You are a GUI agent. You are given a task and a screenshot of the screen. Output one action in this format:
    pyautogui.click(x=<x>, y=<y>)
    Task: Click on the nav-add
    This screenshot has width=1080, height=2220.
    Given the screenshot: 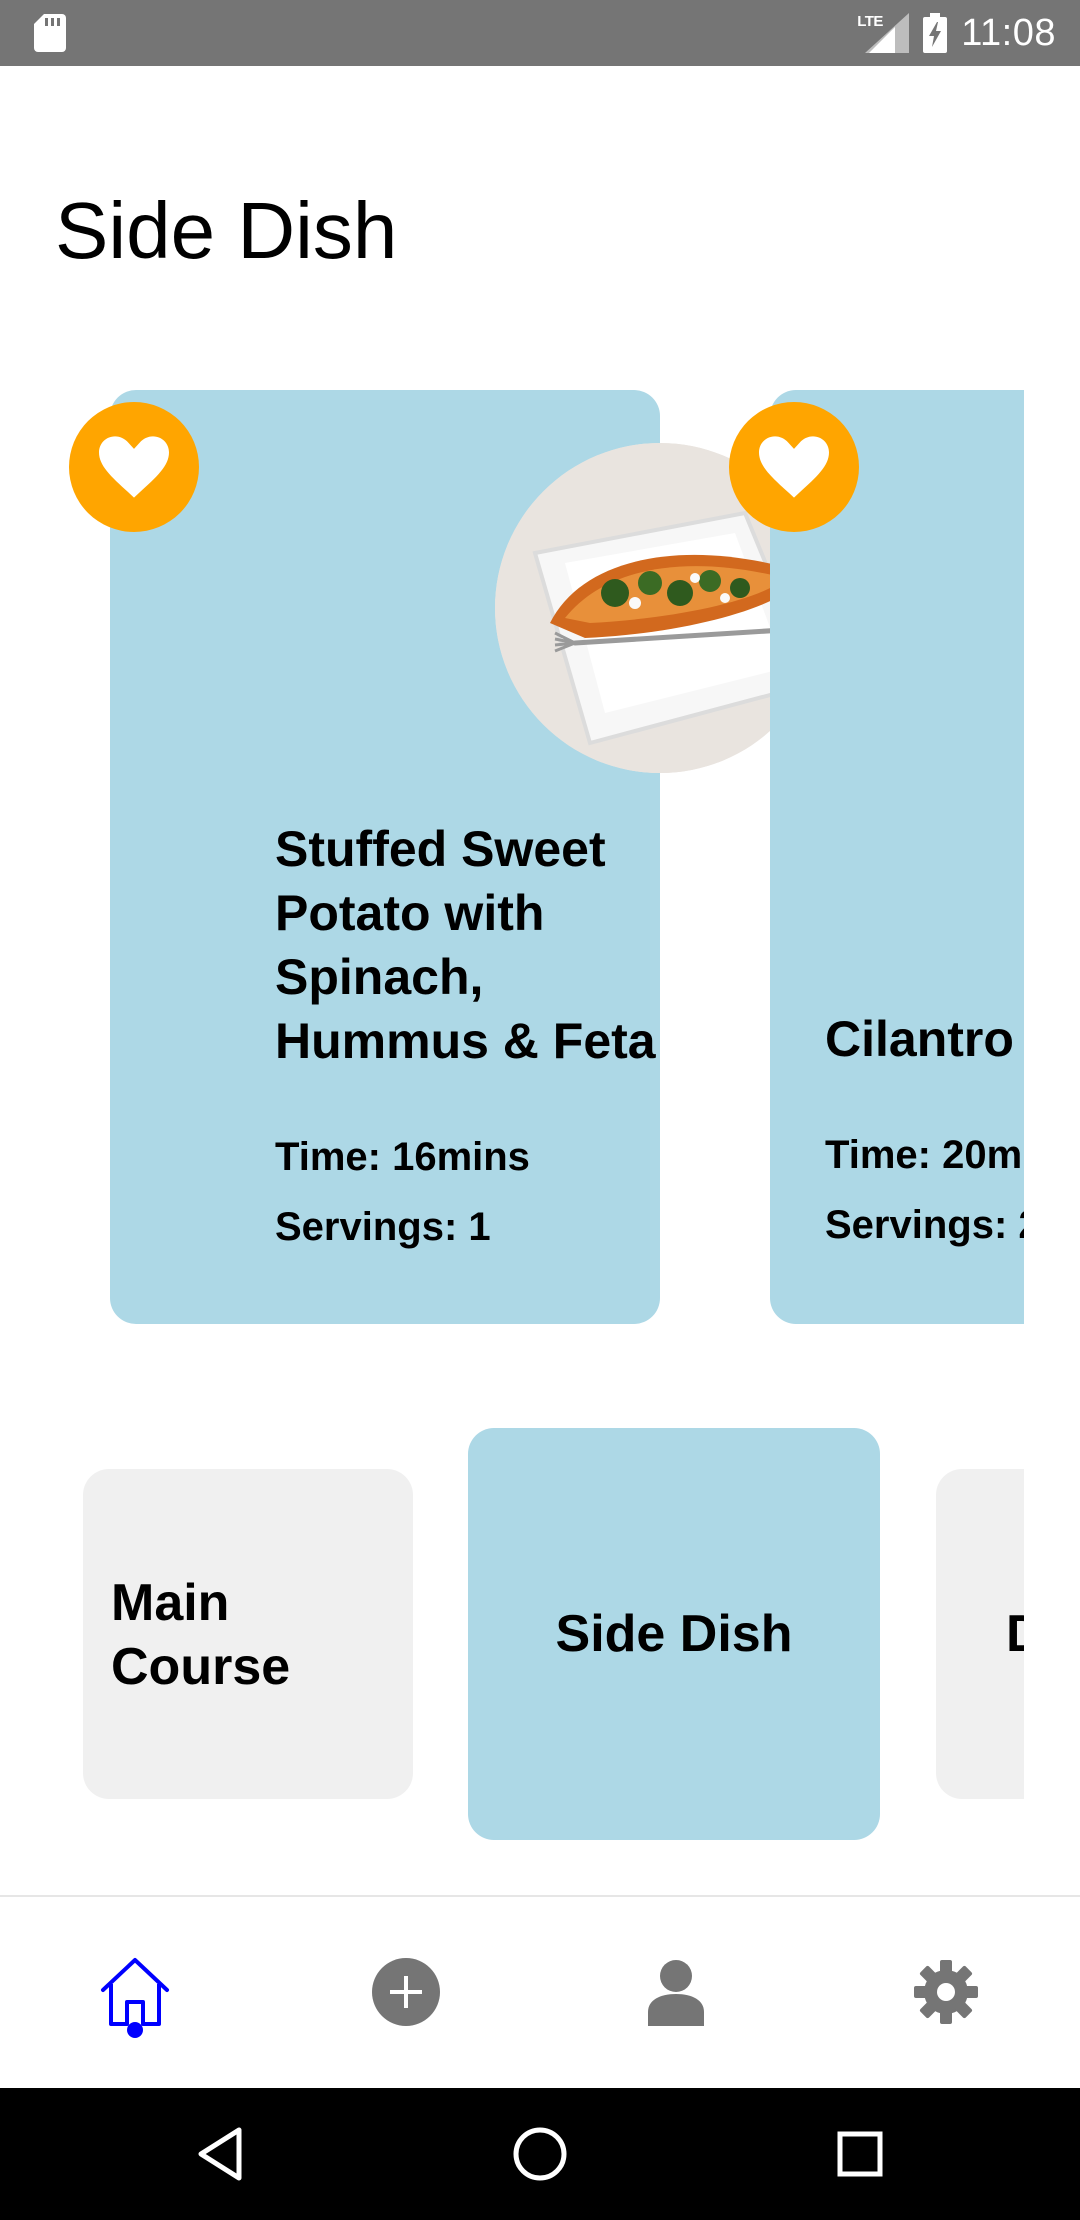 What is the action you would take?
    pyautogui.click(x=406, y=1992)
    